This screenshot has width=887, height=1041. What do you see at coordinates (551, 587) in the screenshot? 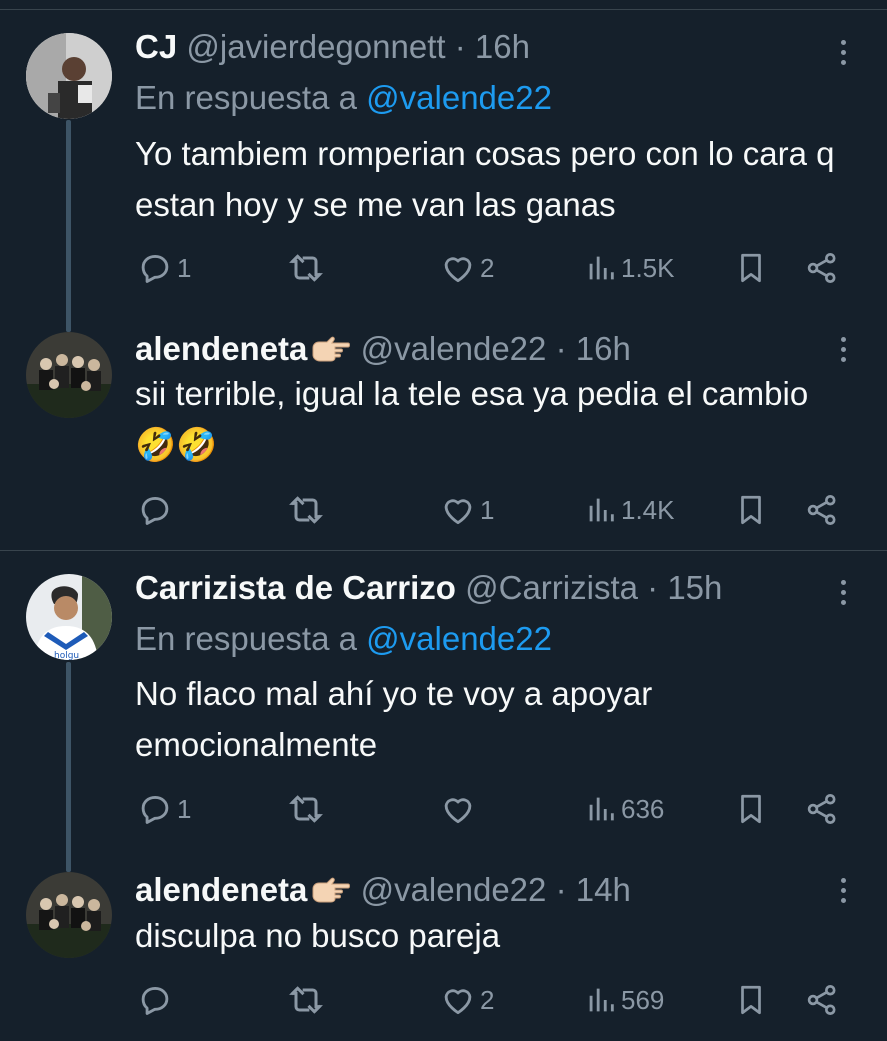
I see `user-handle: @Carrizista` at bounding box center [551, 587].